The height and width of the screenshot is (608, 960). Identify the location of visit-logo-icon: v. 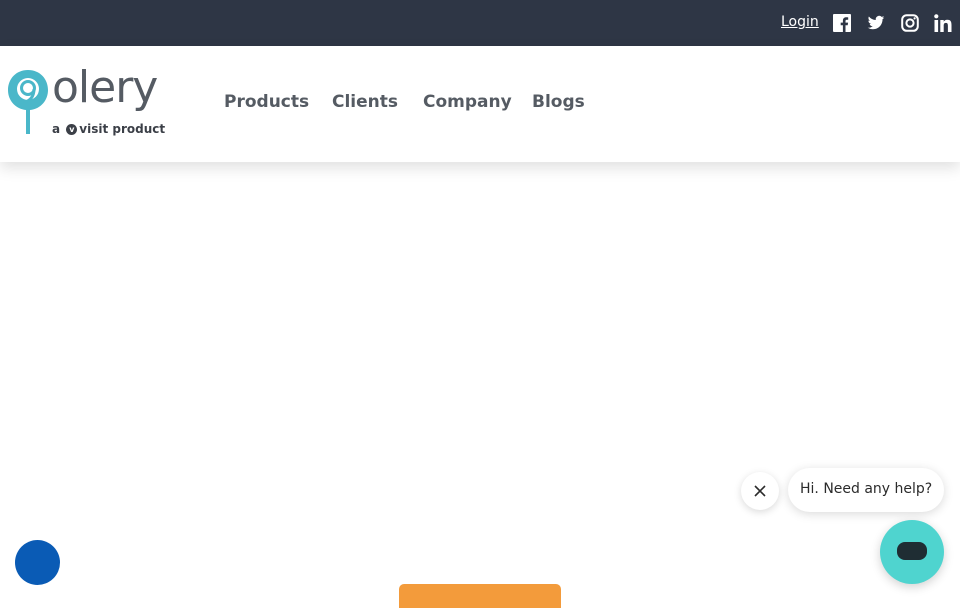
(72, 129).